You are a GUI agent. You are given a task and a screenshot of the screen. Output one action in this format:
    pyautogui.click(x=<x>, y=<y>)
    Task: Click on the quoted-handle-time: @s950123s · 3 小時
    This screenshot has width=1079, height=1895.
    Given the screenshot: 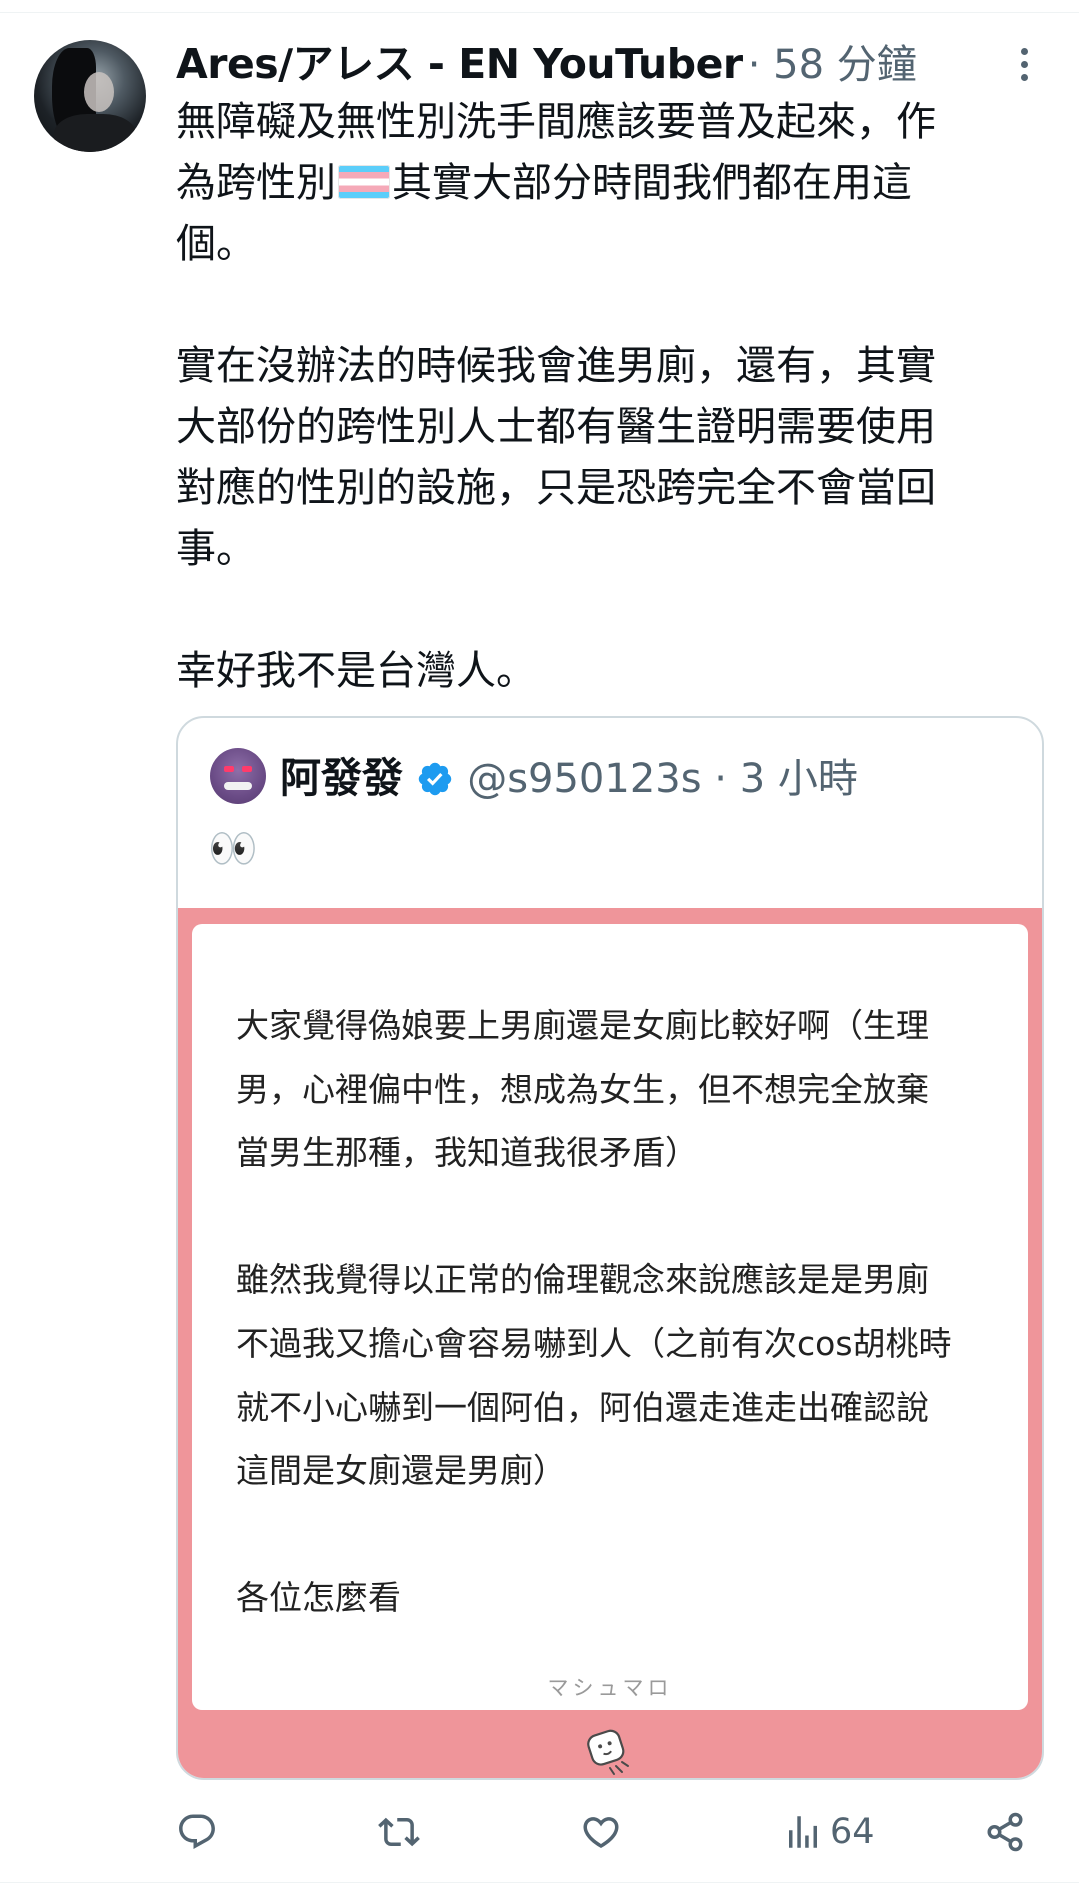 What is the action you would take?
    pyautogui.click(x=662, y=779)
    